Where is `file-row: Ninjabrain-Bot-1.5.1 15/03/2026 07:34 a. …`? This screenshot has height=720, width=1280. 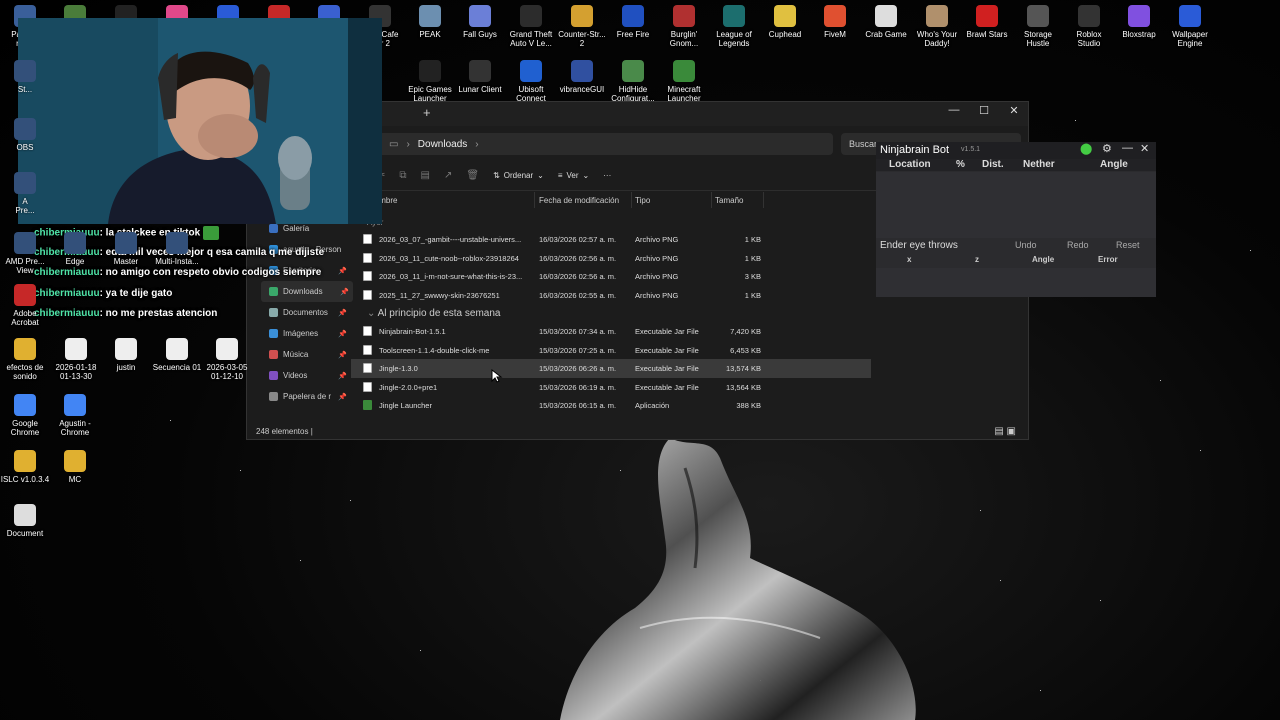 file-row: Ninjabrain-Bot-1.5.1 15/03/2026 07:34 a. … is located at coordinates (611, 331).